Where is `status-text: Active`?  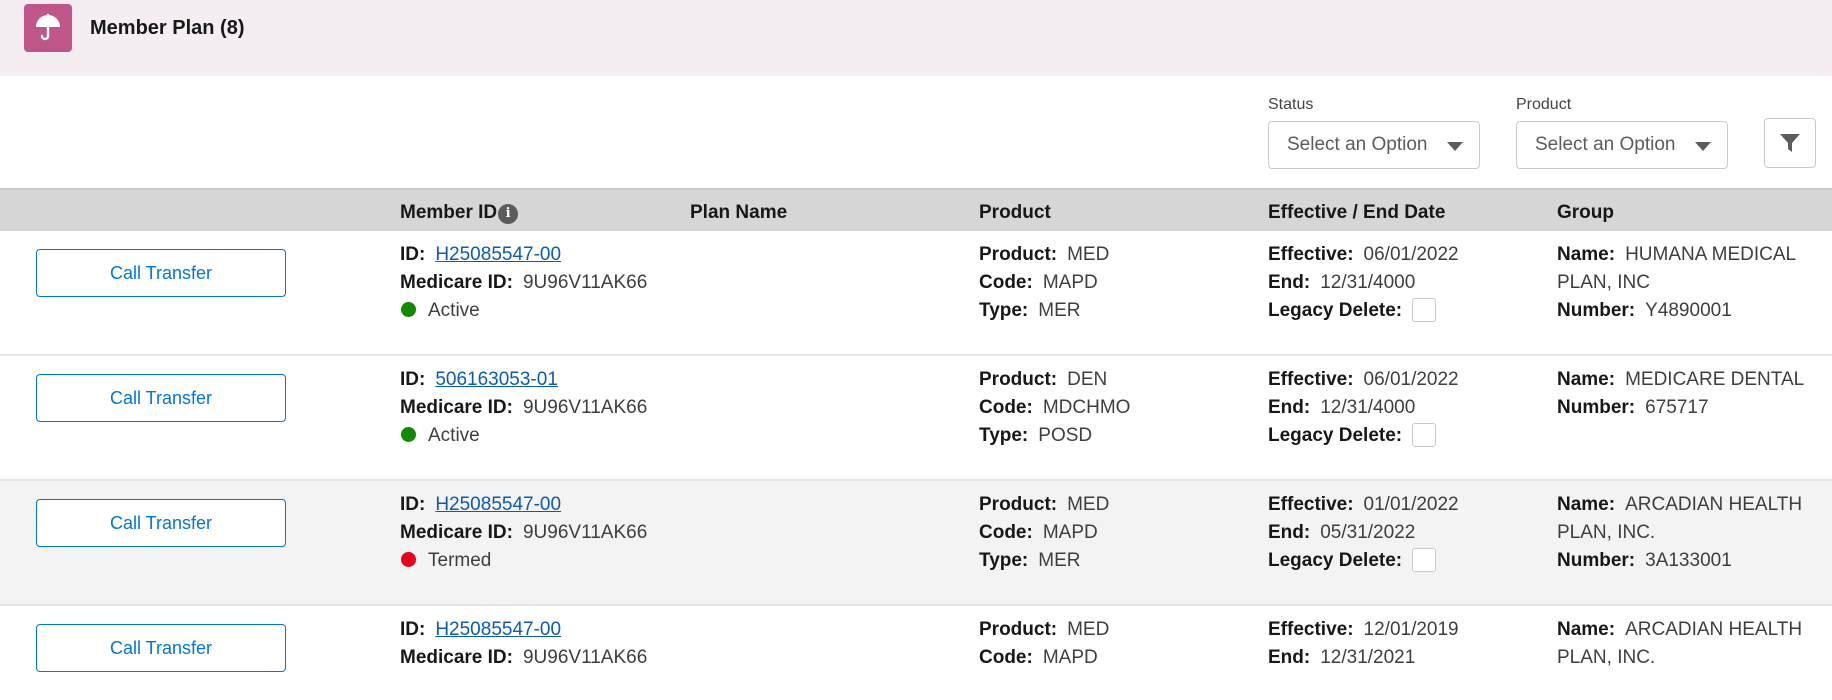
status-text: Active is located at coordinates (454, 435).